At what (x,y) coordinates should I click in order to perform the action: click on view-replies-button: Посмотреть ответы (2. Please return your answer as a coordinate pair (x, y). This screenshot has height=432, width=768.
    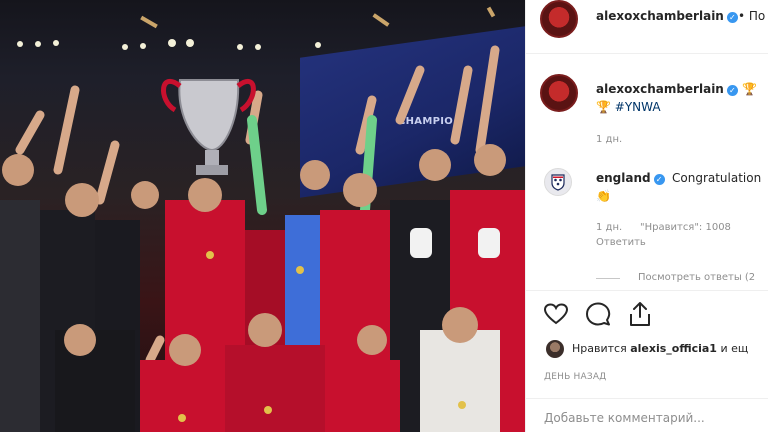
    Looking at the image, I should click on (696, 277).